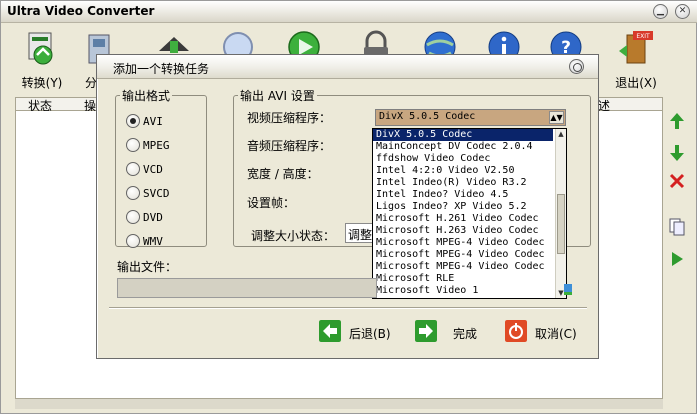 This screenshot has width=697, height=414. I want to click on convert-button: 转换(Y), so click(42, 60).